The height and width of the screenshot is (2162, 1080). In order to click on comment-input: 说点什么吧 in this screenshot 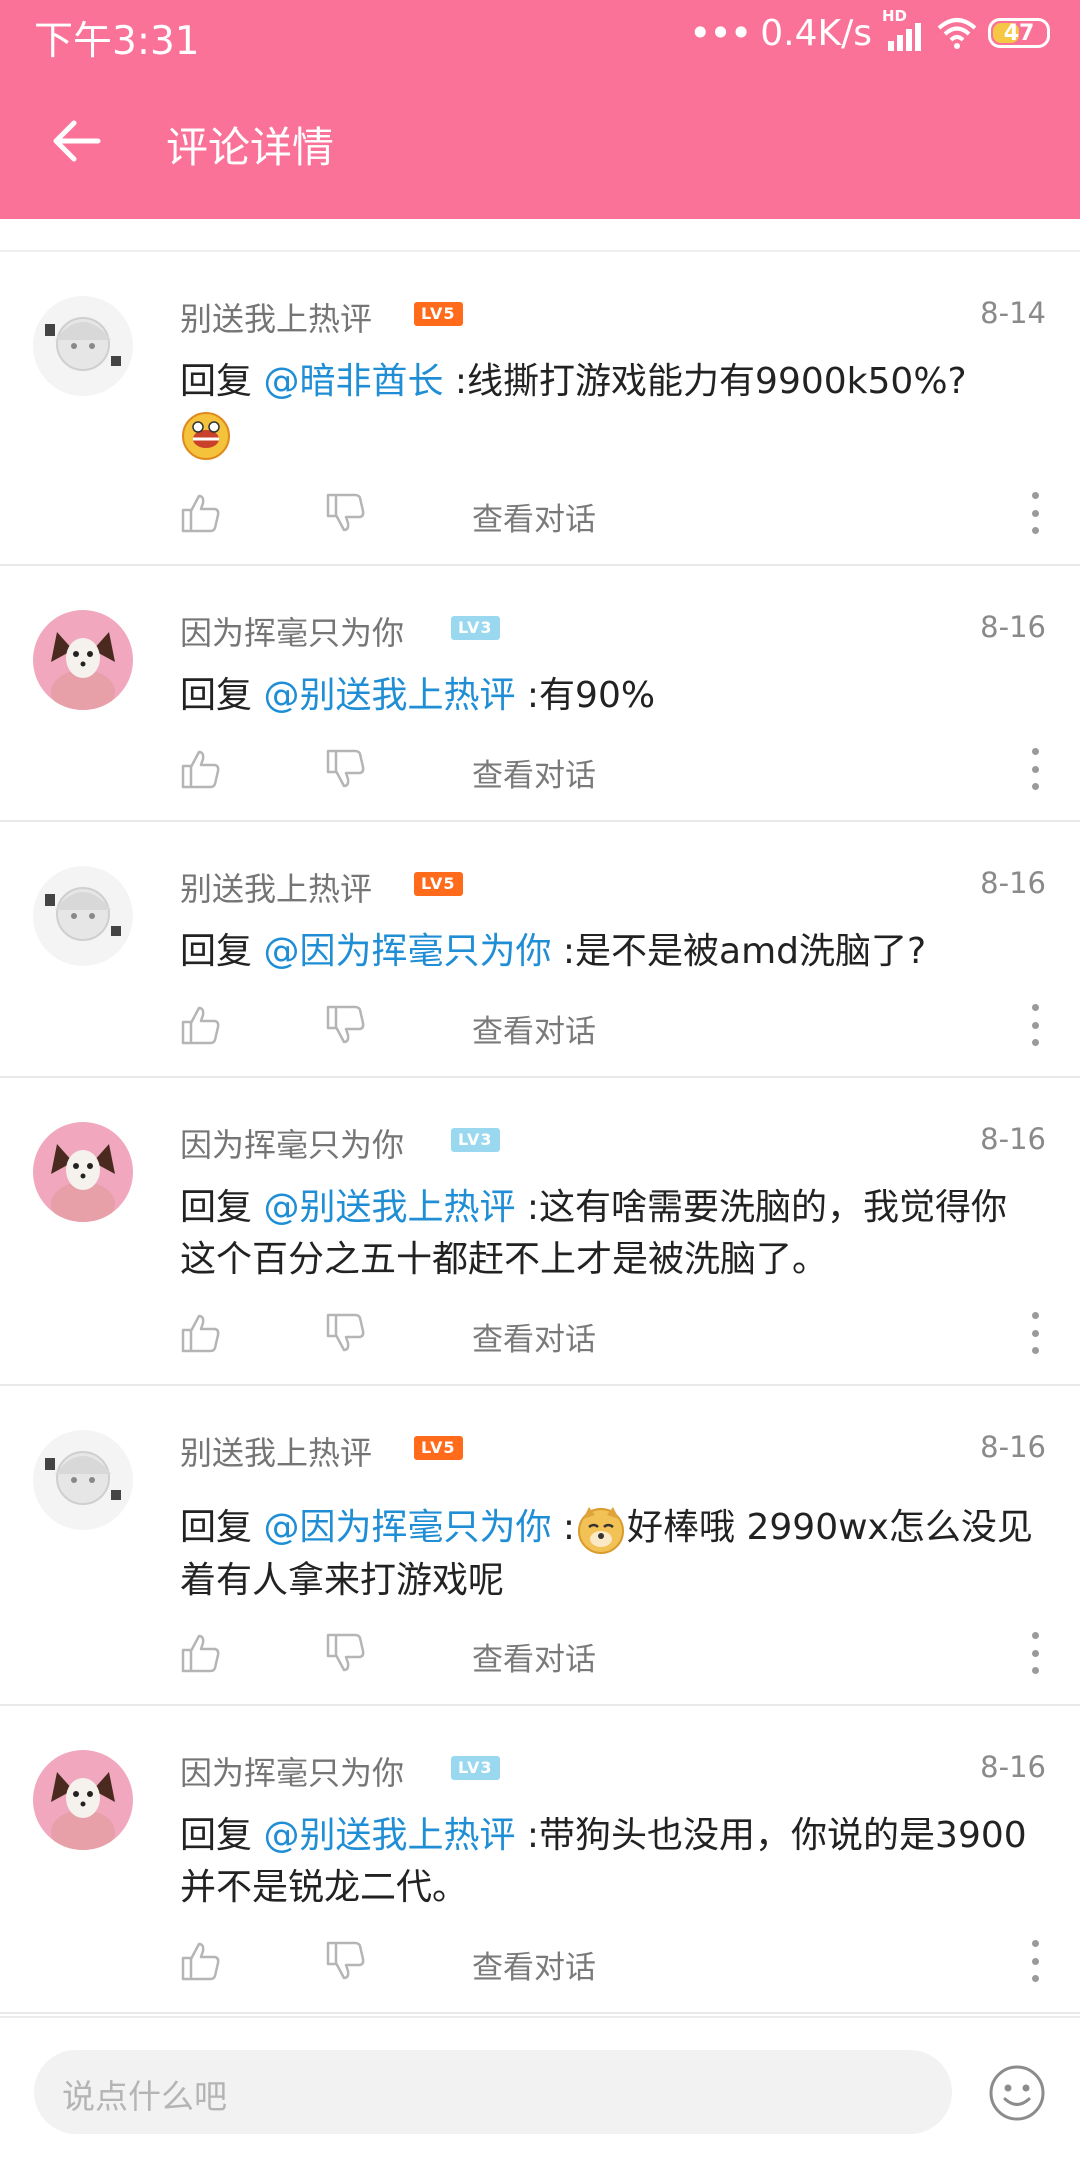, I will do `click(493, 2092)`.